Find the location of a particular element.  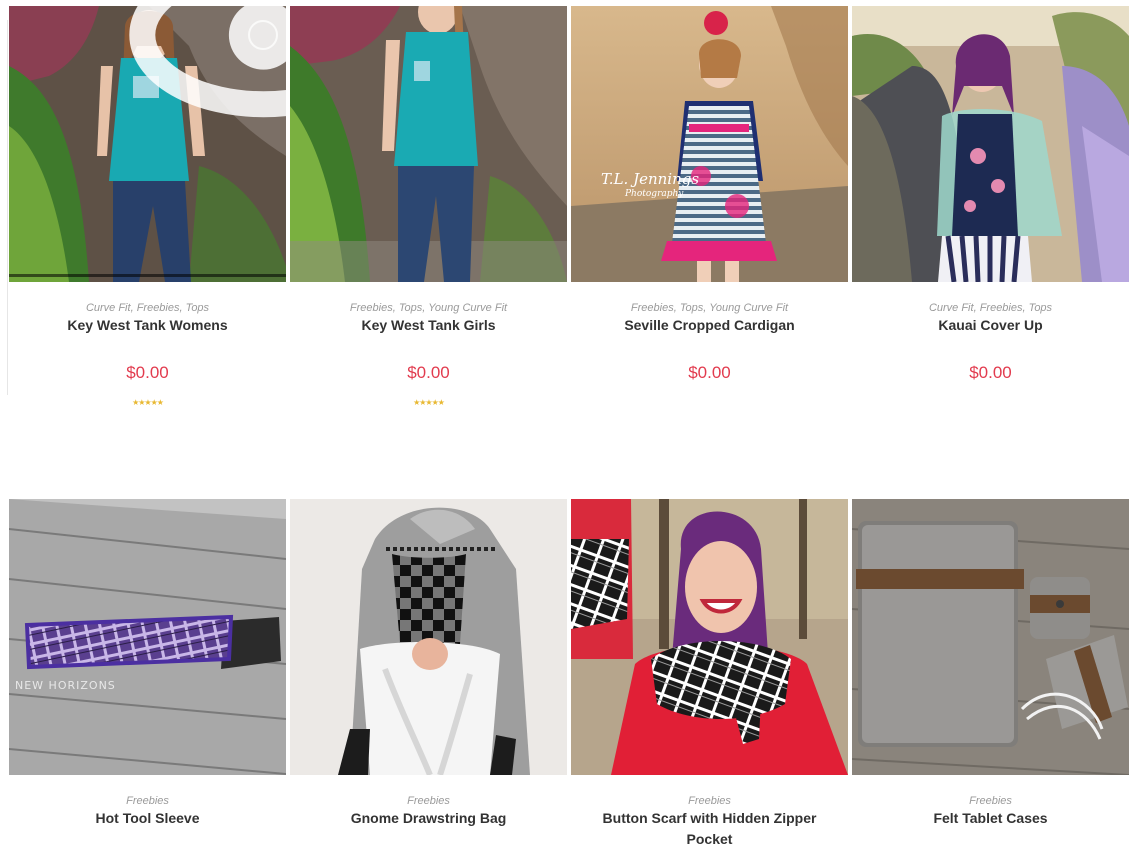

product-title: Button Scarf with Hidden Zipper Pocket is located at coordinates (709, 827).